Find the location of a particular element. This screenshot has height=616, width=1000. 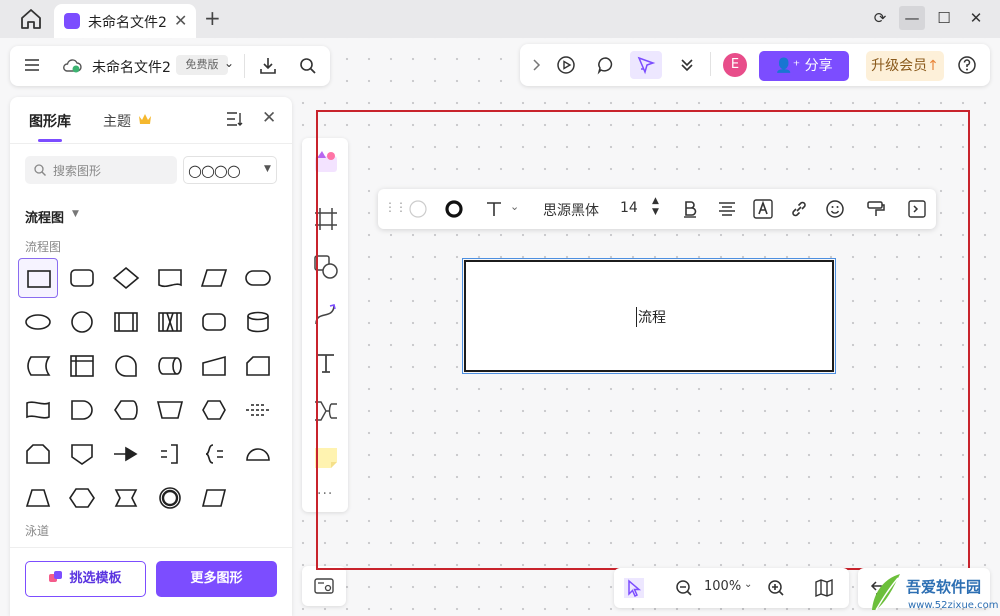

help-icon is located at coordinates (967, 65).